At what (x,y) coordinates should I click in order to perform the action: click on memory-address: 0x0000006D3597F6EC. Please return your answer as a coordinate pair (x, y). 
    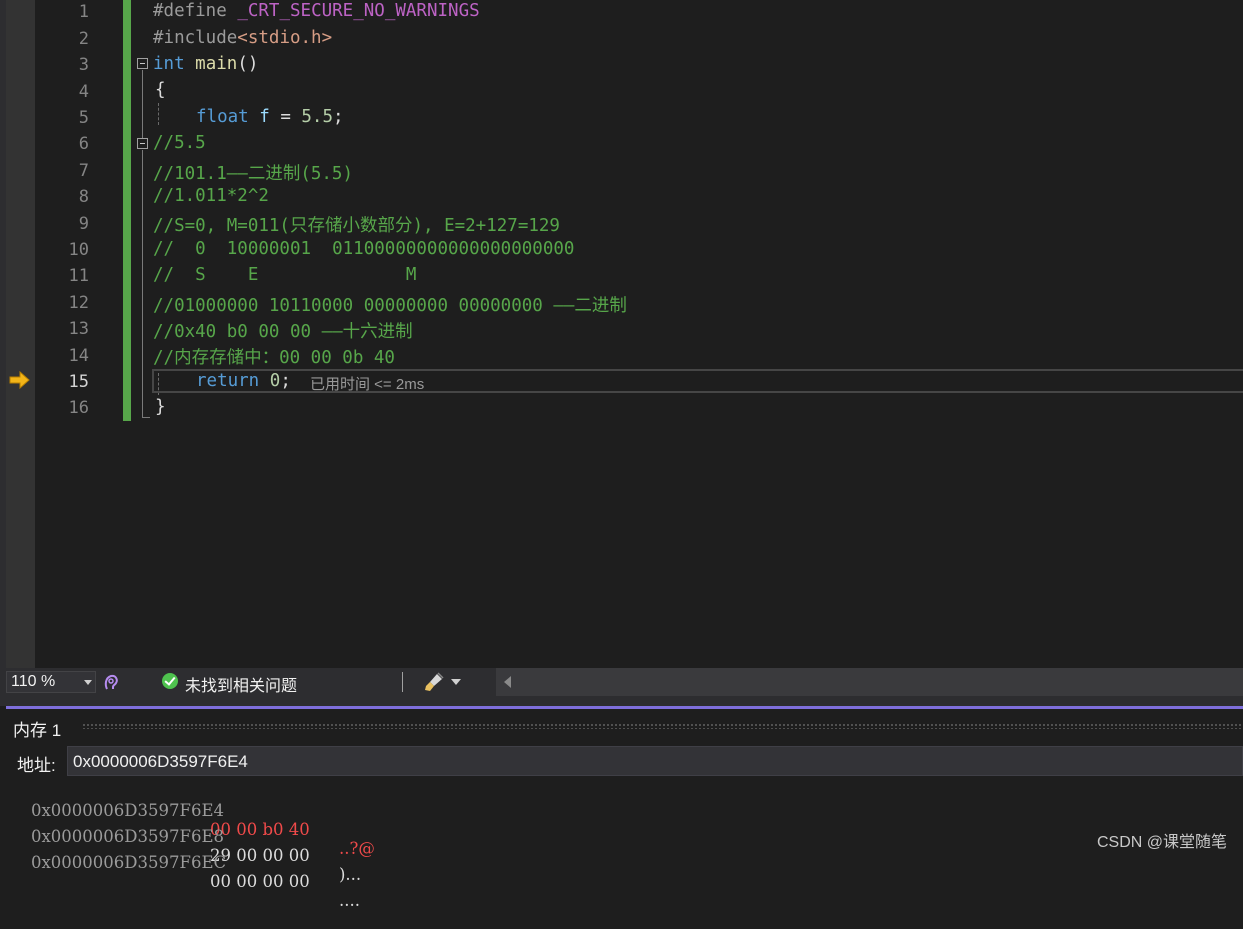
    Looking at the image, I should click on (128, 862).